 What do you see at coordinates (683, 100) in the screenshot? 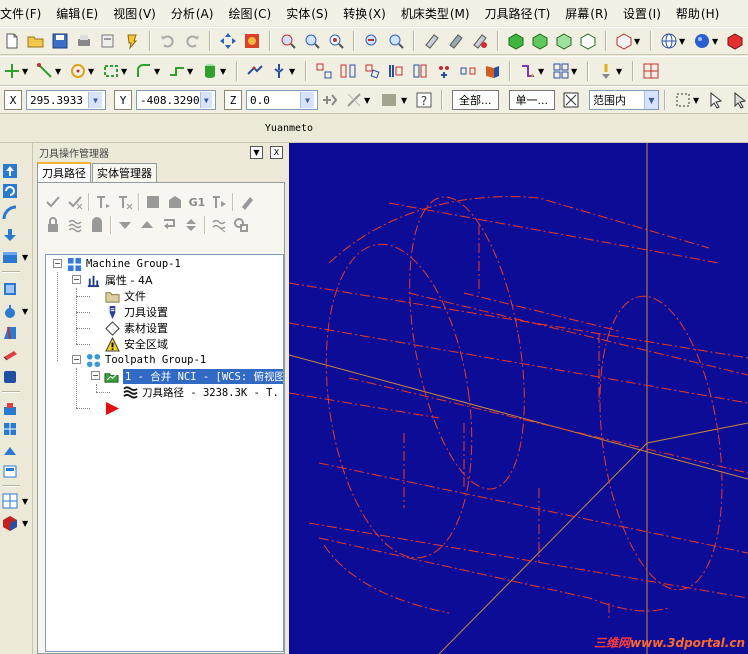
I see `window-select-icon` at bounding box center [683, 100].